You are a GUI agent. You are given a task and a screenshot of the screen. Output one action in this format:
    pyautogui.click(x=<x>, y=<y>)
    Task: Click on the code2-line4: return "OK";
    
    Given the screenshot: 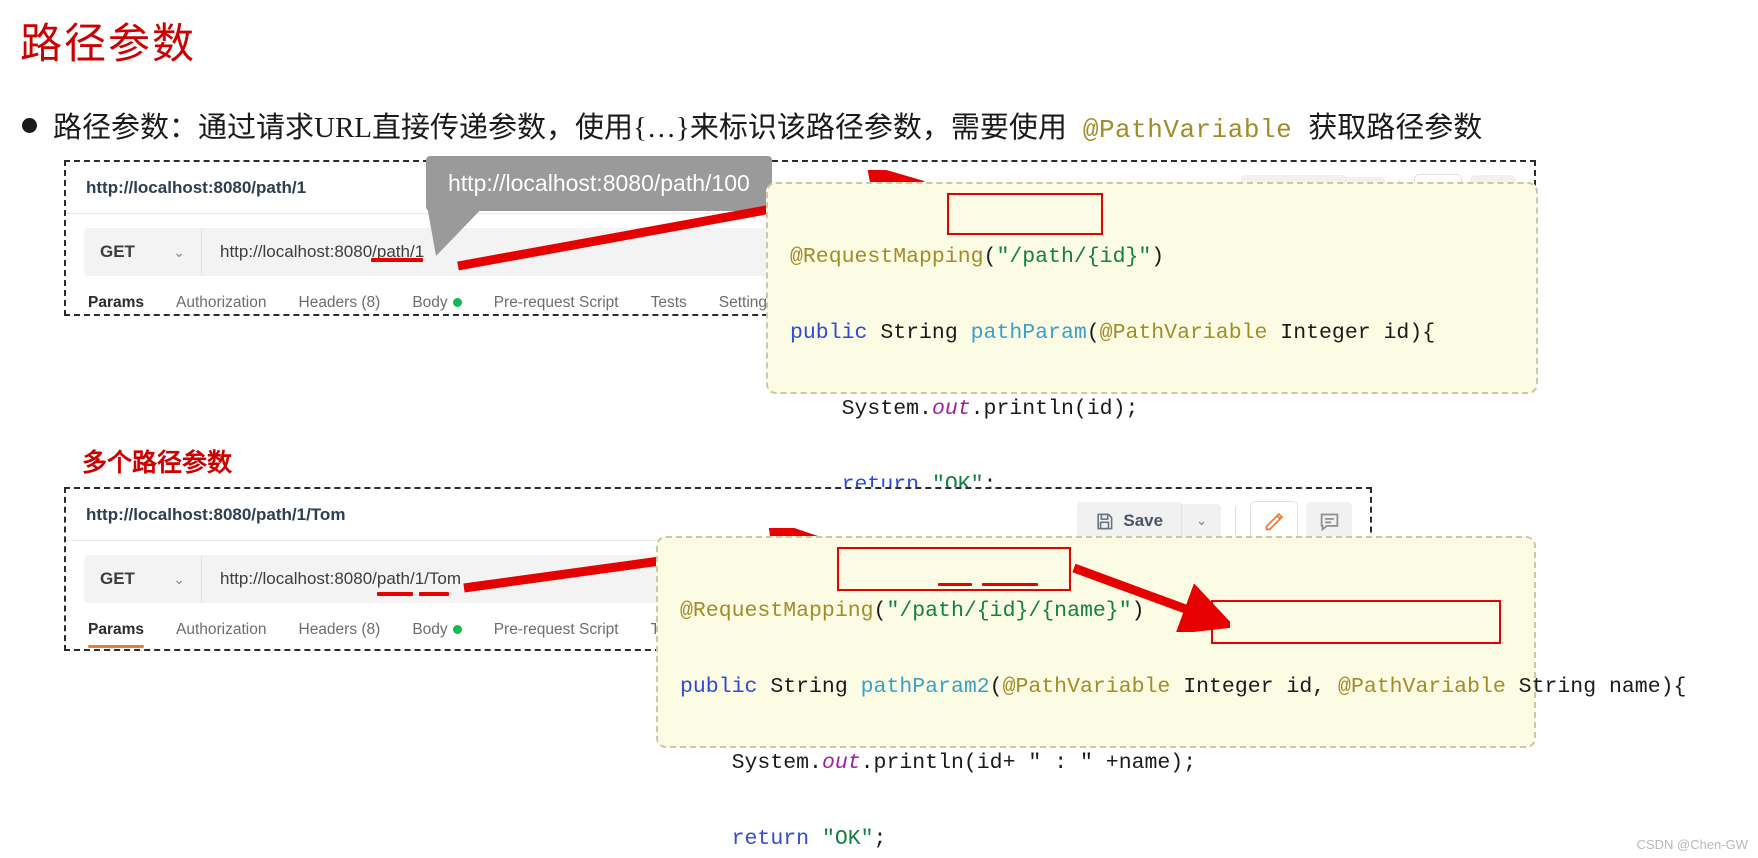 What is the action you would take?
    pyautogui.click(x=1096, y=839)
    